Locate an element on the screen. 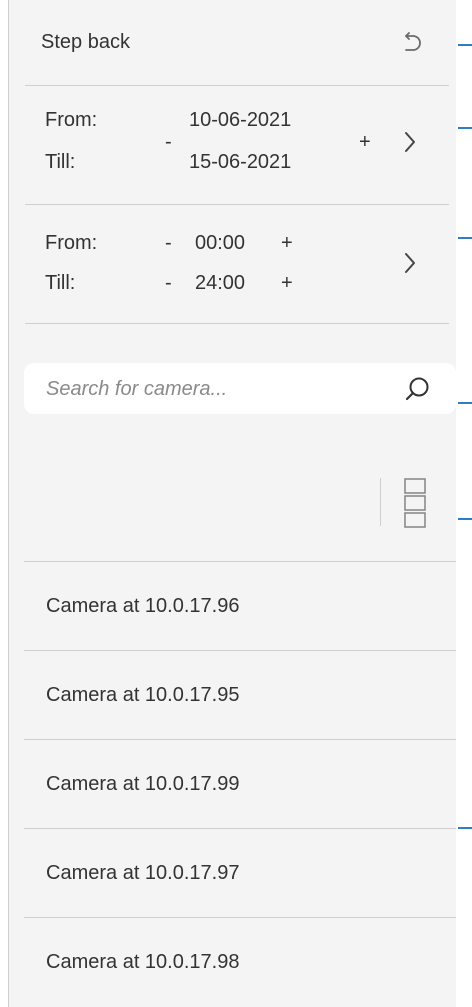 This screenshot has height=1007, width=472. undo-icon is located at coordinates (412, 43).